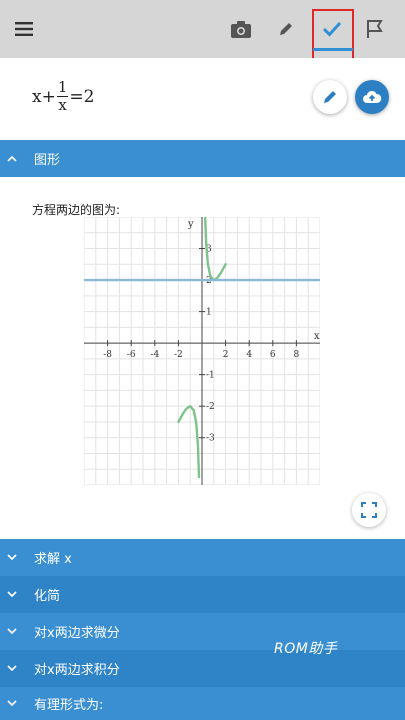 This screenshot has width=405, height=720. Describe the element at coordinates (62, 87) in the screenshot. I see `fraction-numerator: 1` at that location.